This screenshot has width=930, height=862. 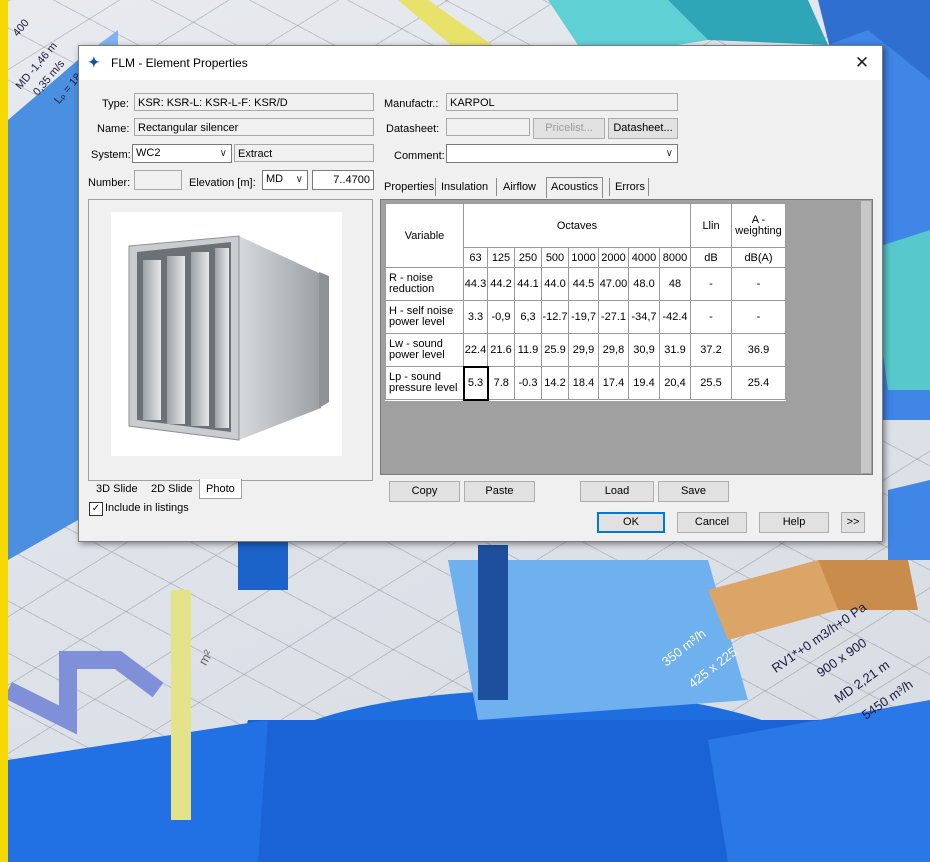 What do you see at coordinates (675, 383) in the screenshot?
I see `table-cell: 20,4` at bounding box center [675, 383].